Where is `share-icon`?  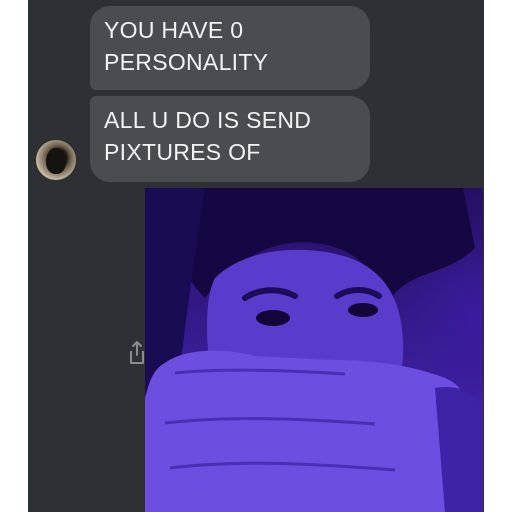 share-icon is located at coordinates (137, 353).